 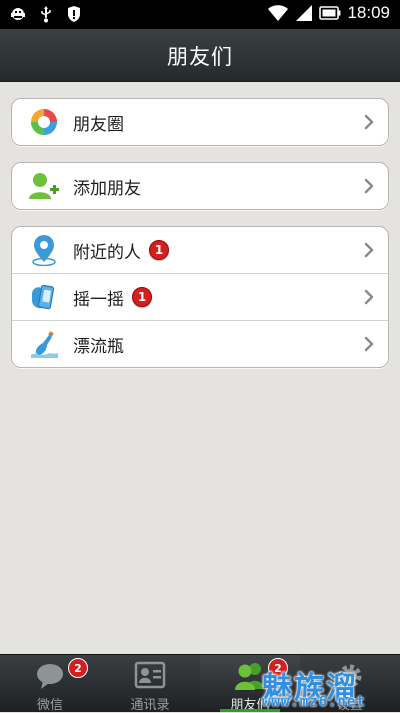 I want to click on menu-item-moments: 朋友圈, so click(x=200, y=122).